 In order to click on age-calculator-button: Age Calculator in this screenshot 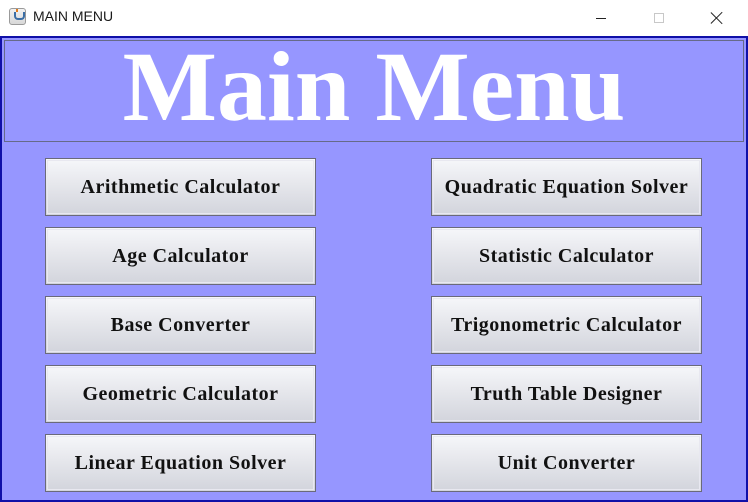, I will do `click(180, 256)`.